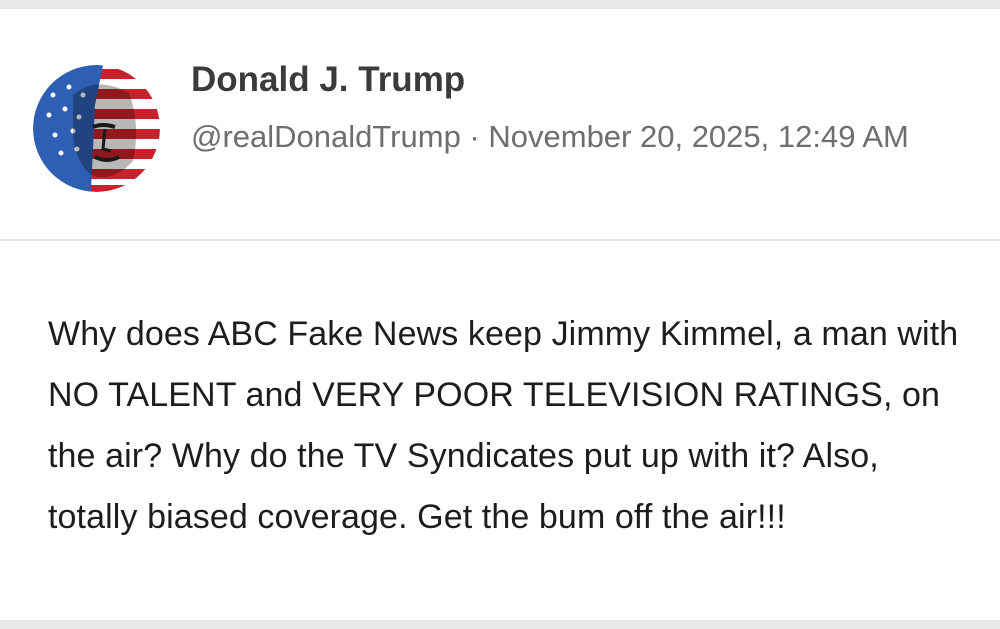 This screenshot has width=1000, height=629. Describe the element at coordinates (326, 136) in the screenshot. I see `author-handle: @realDonaldTrump` at that location.